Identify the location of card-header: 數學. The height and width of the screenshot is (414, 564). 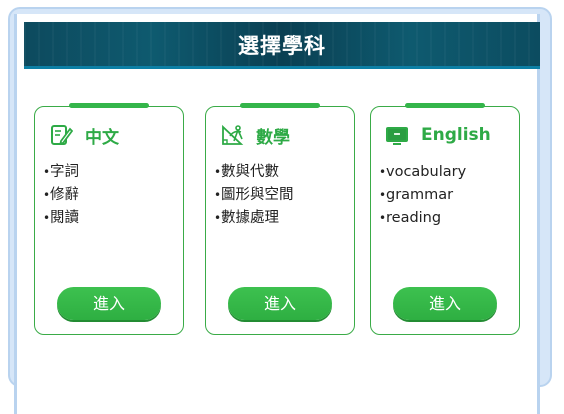
(283, 135).